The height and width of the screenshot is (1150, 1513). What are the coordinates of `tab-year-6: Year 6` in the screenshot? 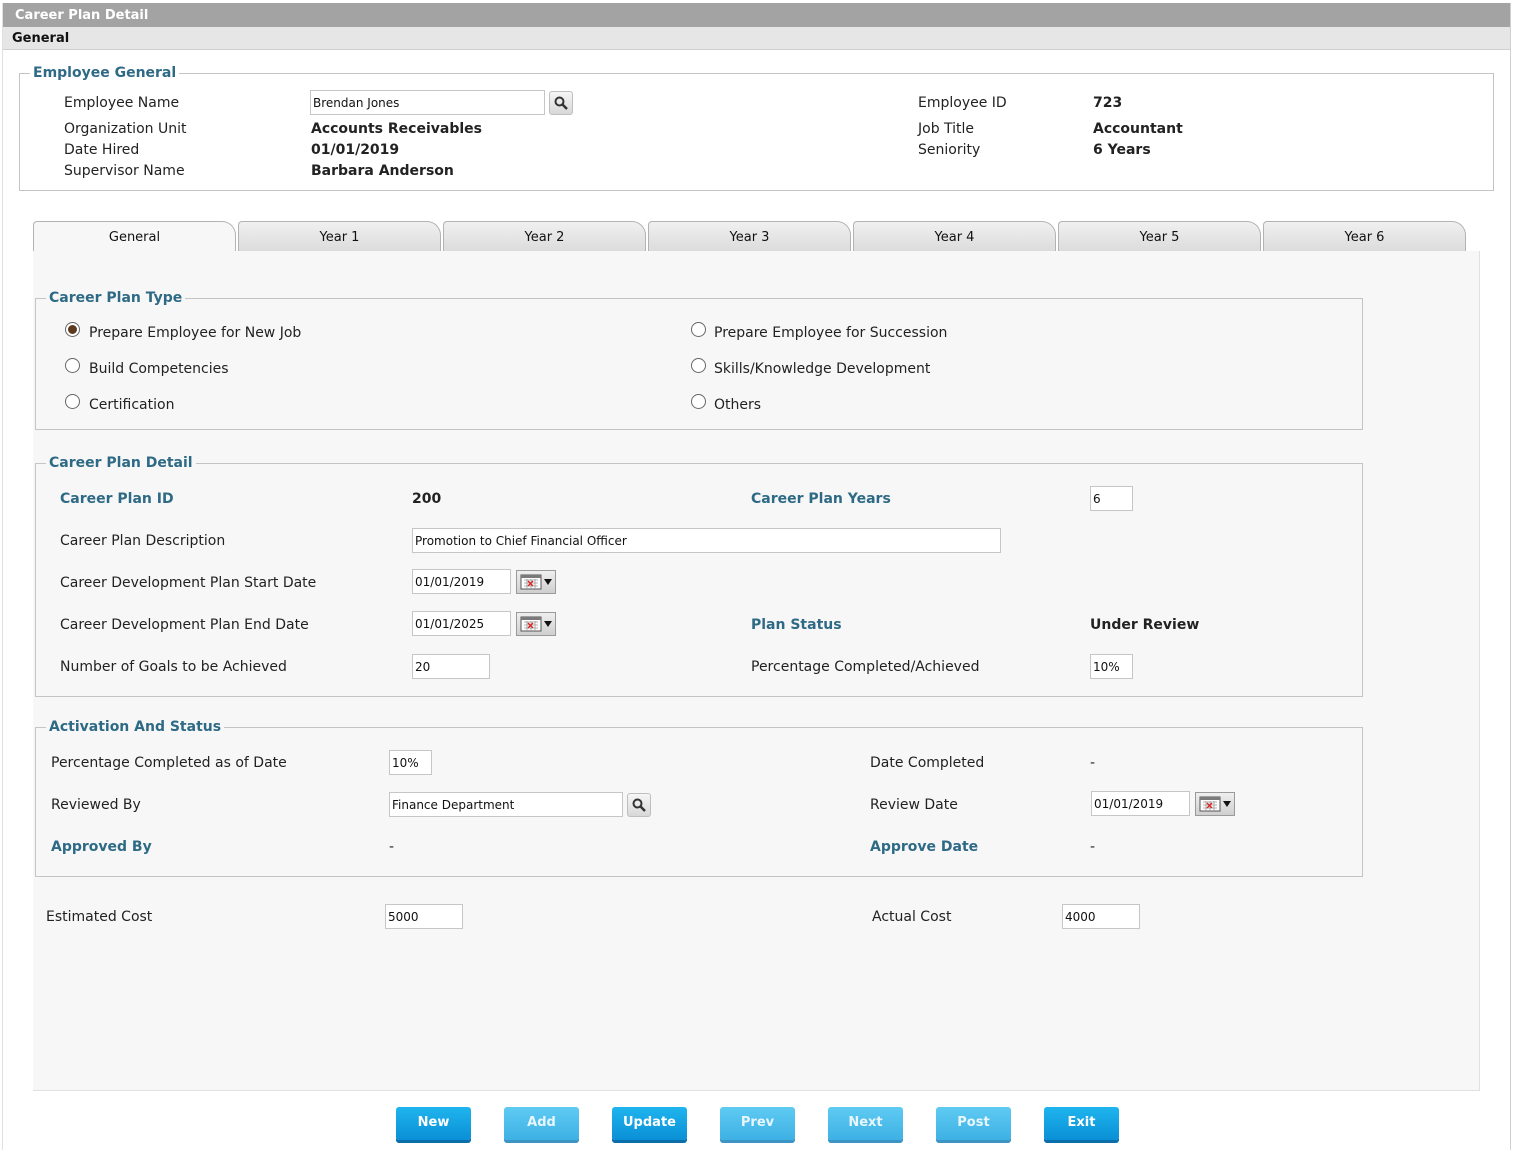 It's located at (1364, 236).